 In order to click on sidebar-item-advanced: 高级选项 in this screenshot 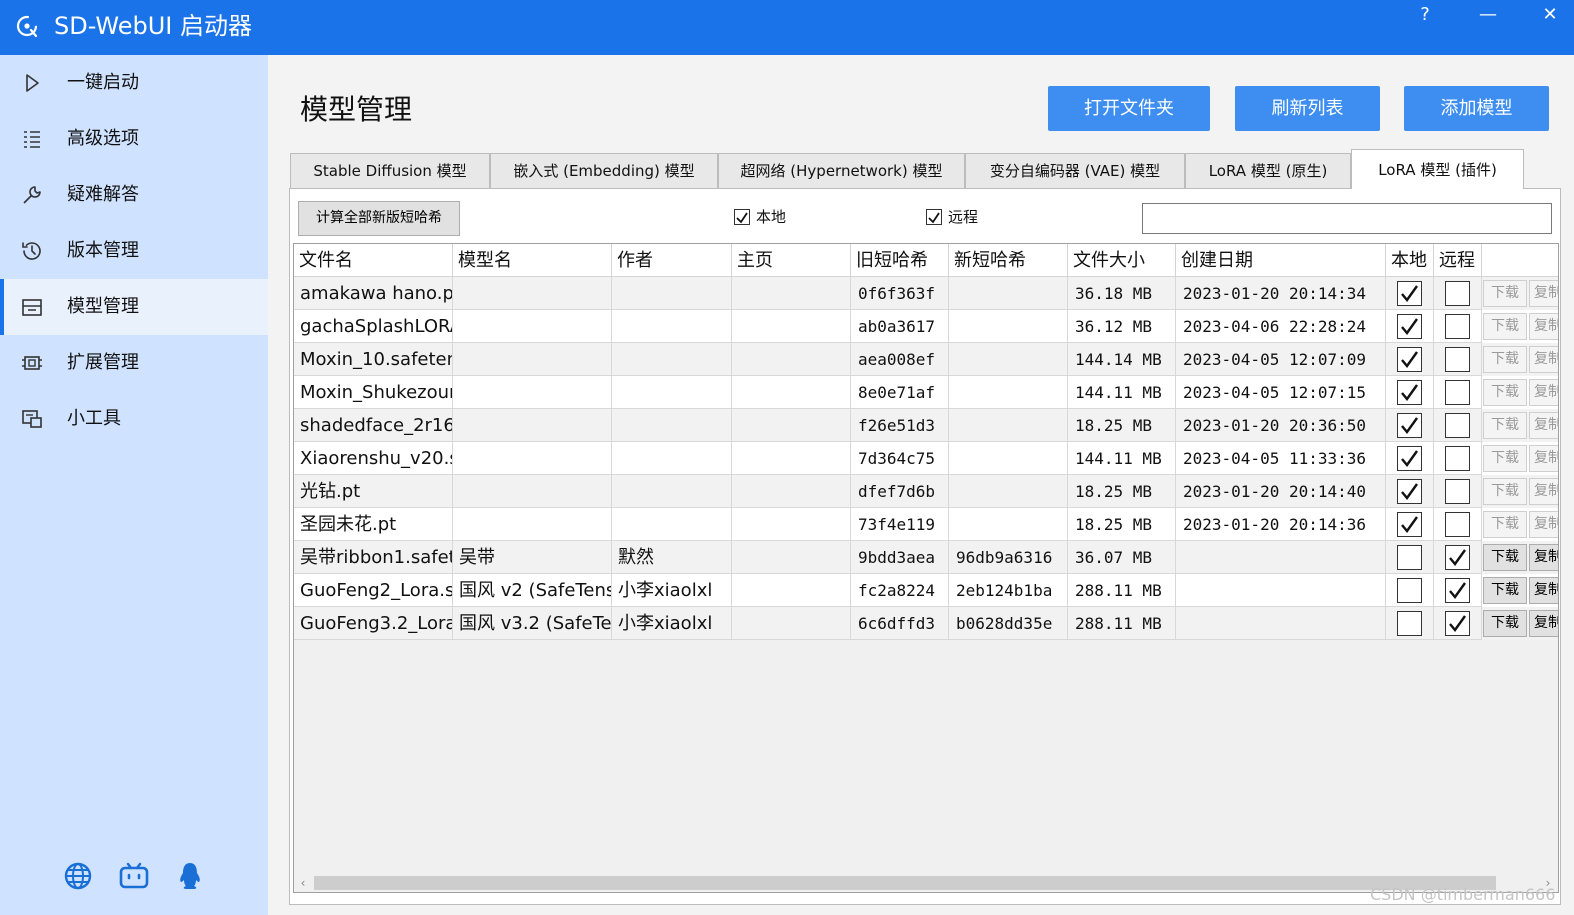, I will do `click(134, 139)`.